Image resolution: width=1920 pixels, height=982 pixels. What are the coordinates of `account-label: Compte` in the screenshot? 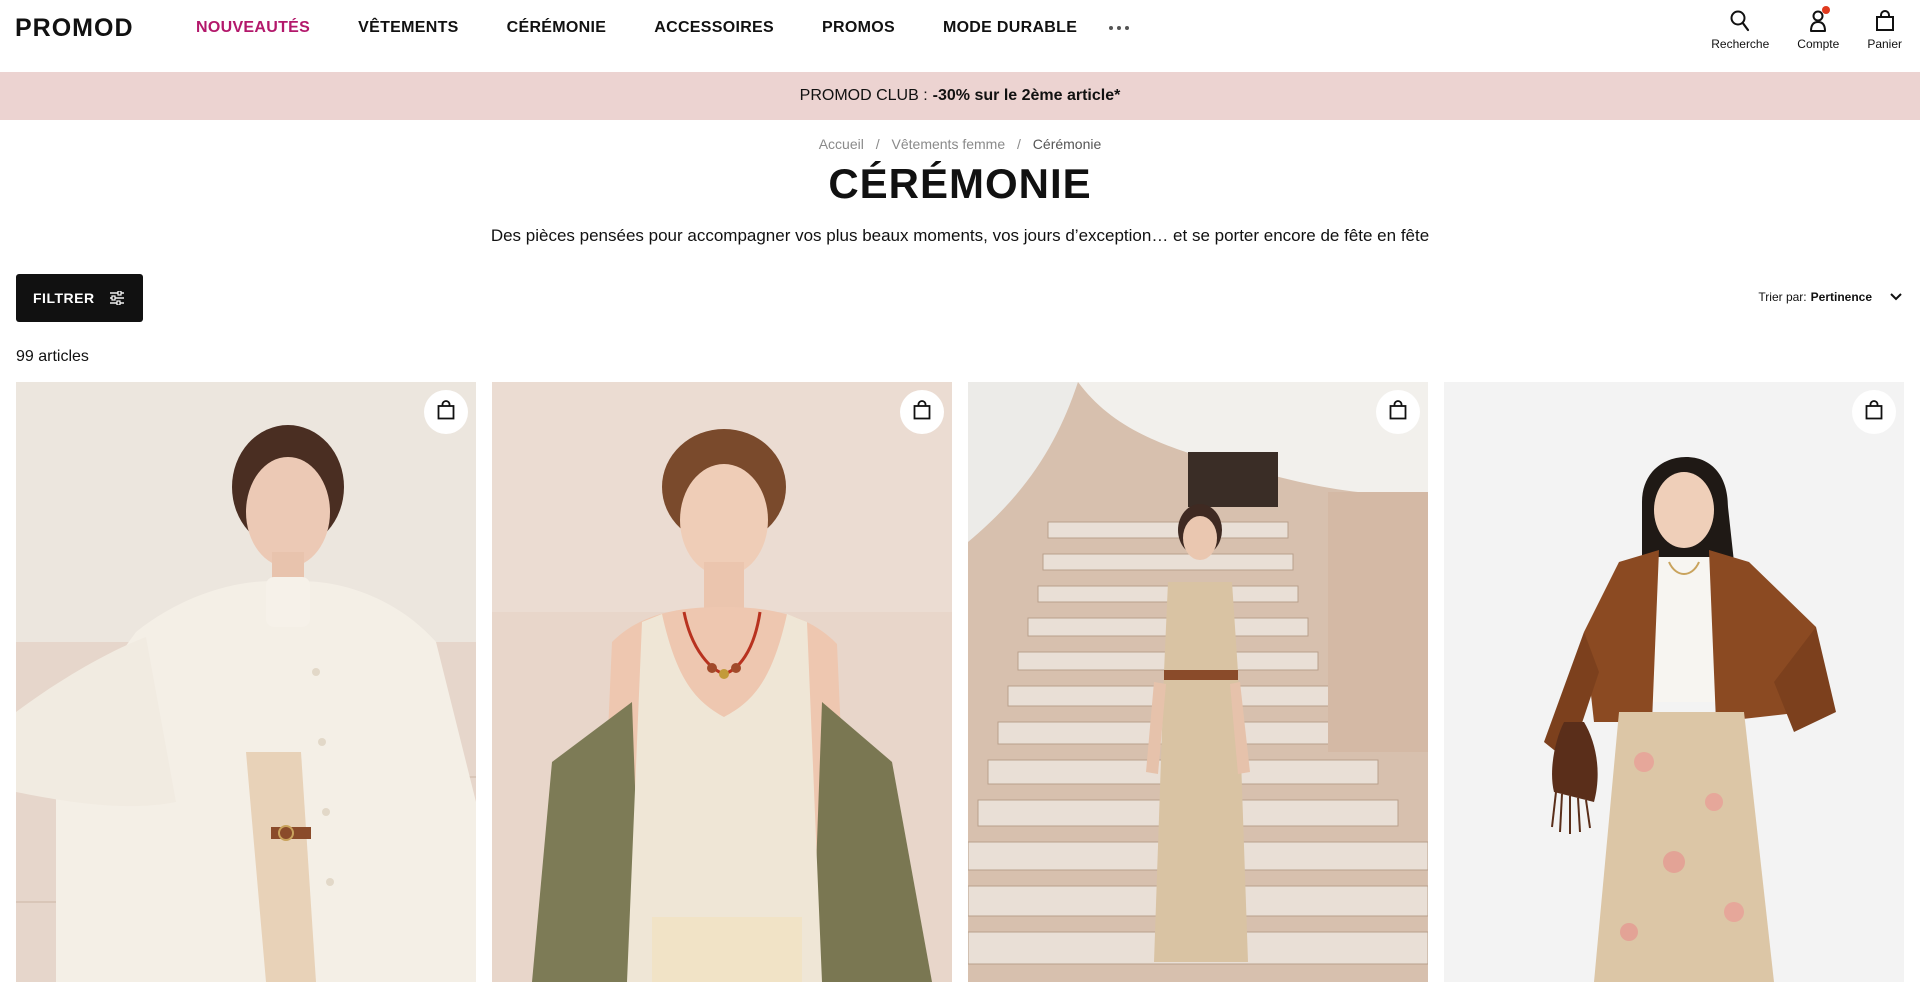 It's located at (1818, 44).